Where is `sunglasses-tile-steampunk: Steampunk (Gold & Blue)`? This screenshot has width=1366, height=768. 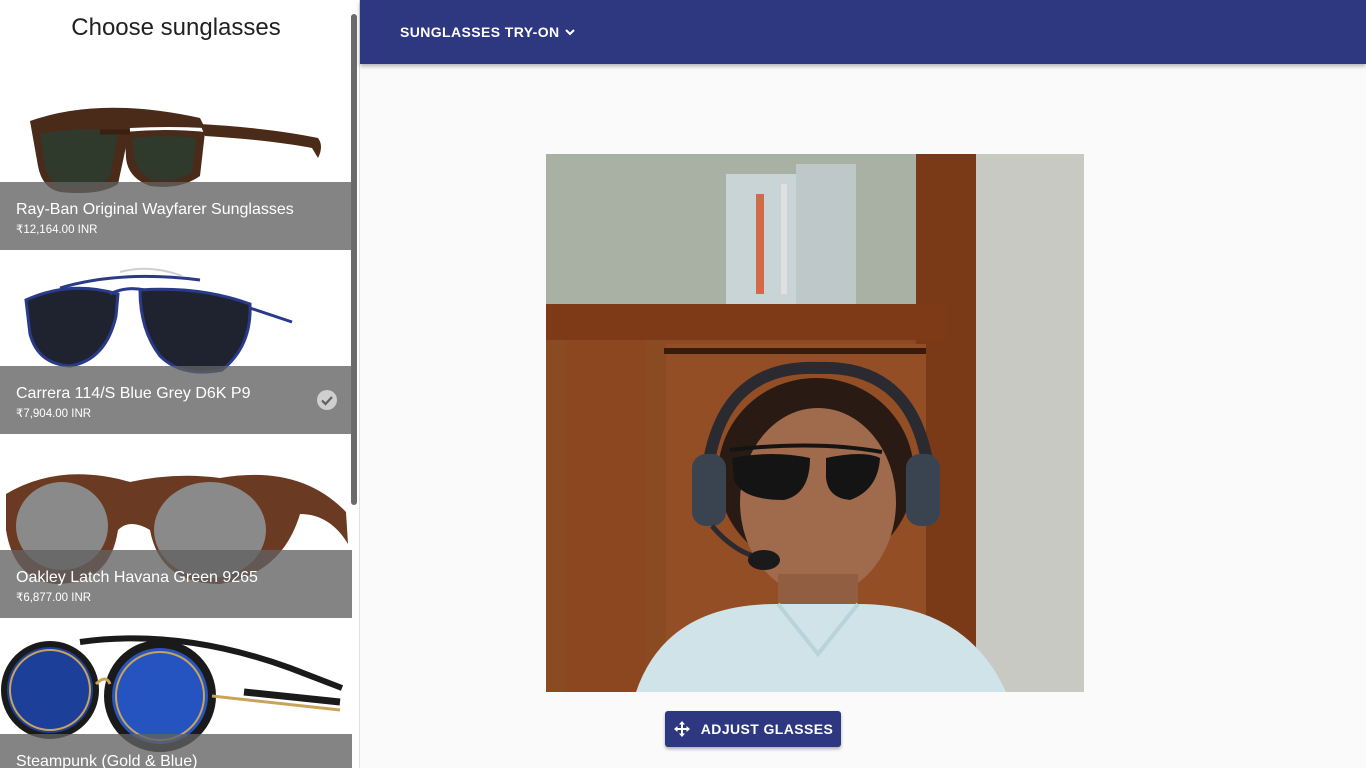 sunglasses-tile-steampunk: Steampunk (Gold & Blue) is located at coordinates (176, 693).